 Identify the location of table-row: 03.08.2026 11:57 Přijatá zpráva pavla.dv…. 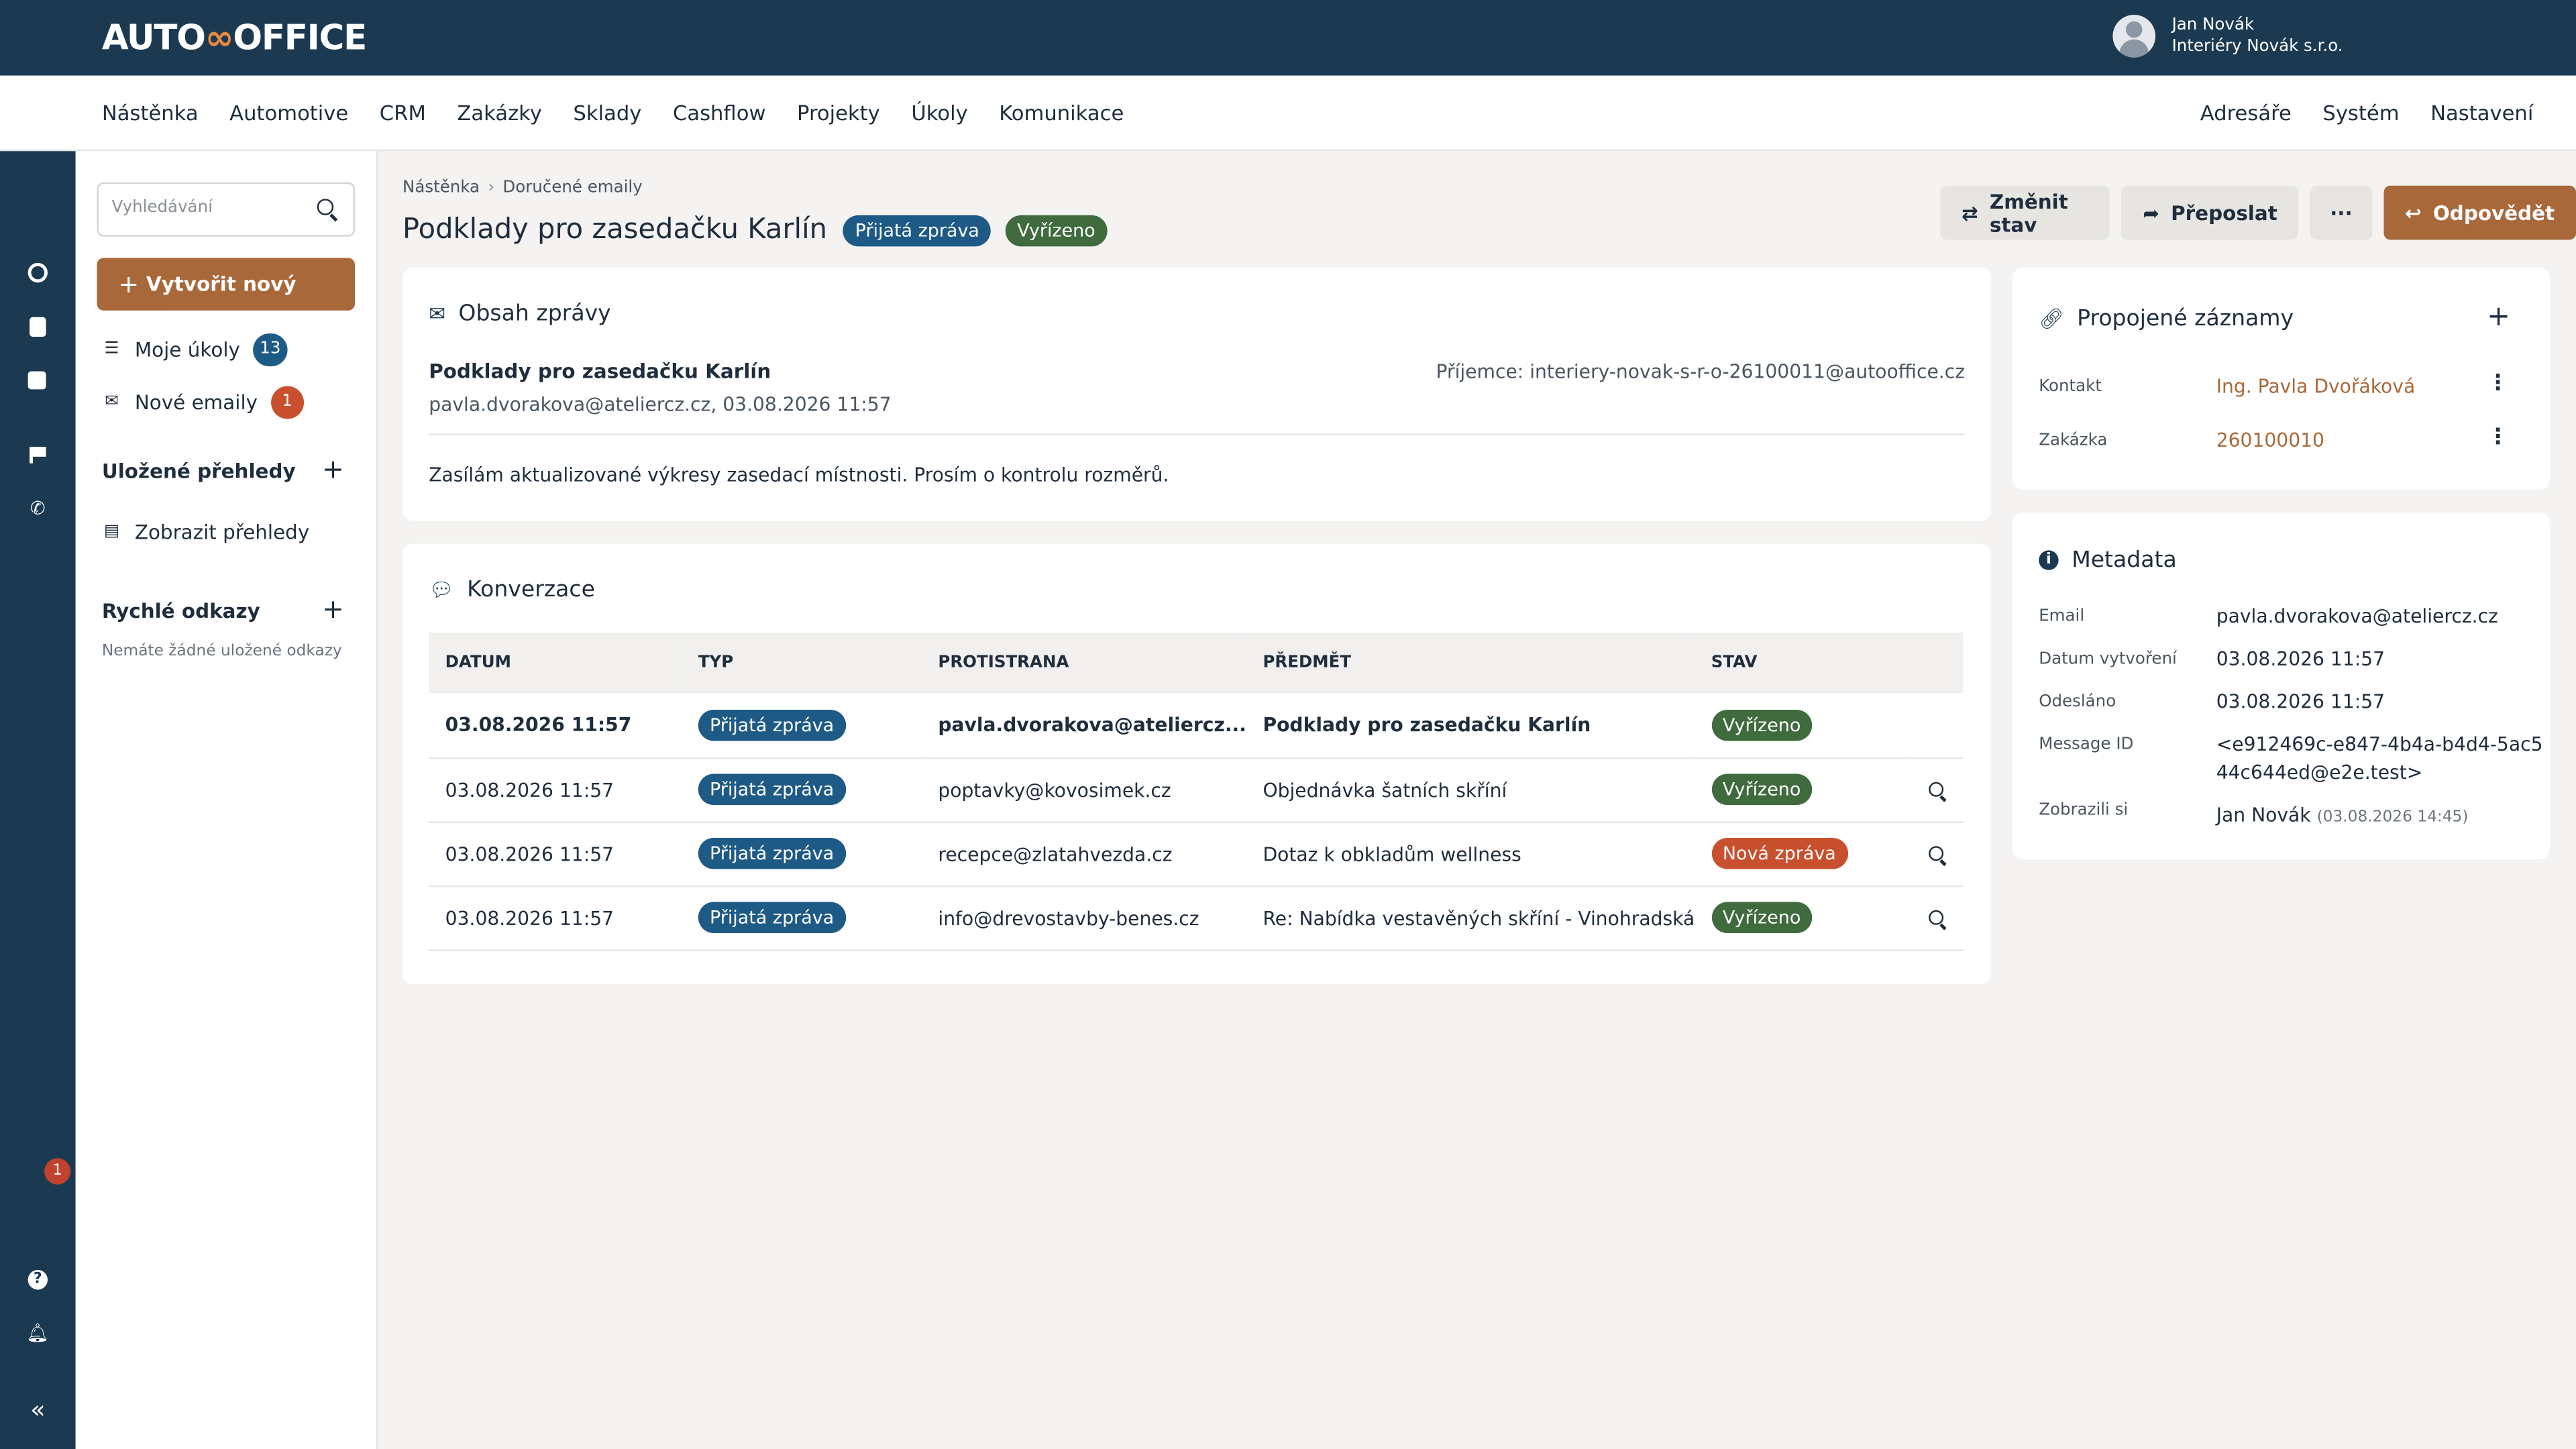
(1196, 726).